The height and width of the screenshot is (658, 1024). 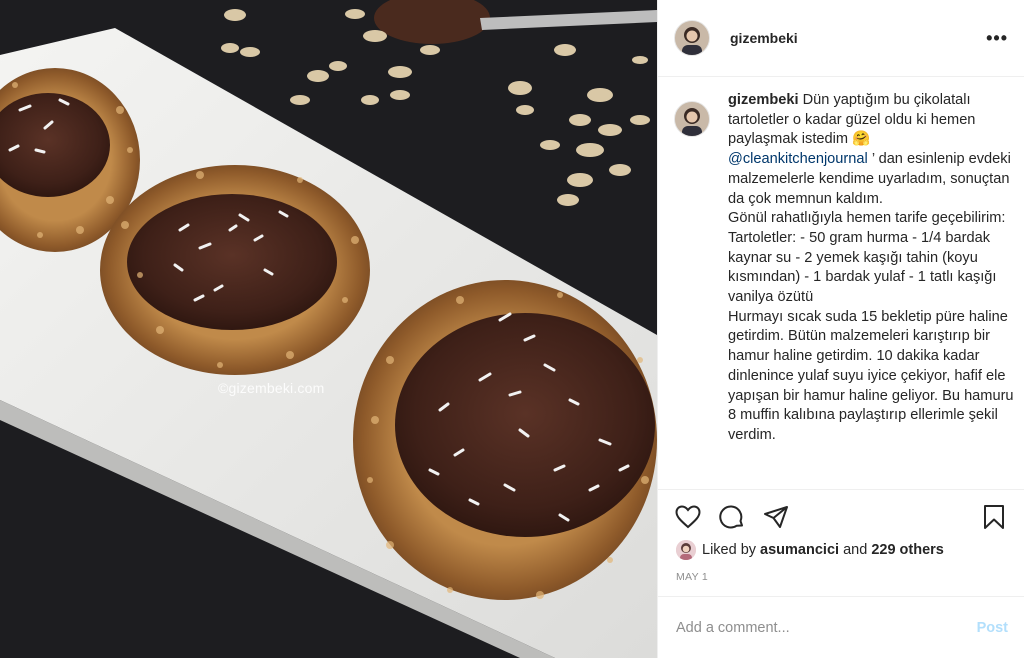 What do you see at coordinates (907, 550) in the screenshot?
I see `likes-count-link: 229 others` at bounding box center [907, 550].